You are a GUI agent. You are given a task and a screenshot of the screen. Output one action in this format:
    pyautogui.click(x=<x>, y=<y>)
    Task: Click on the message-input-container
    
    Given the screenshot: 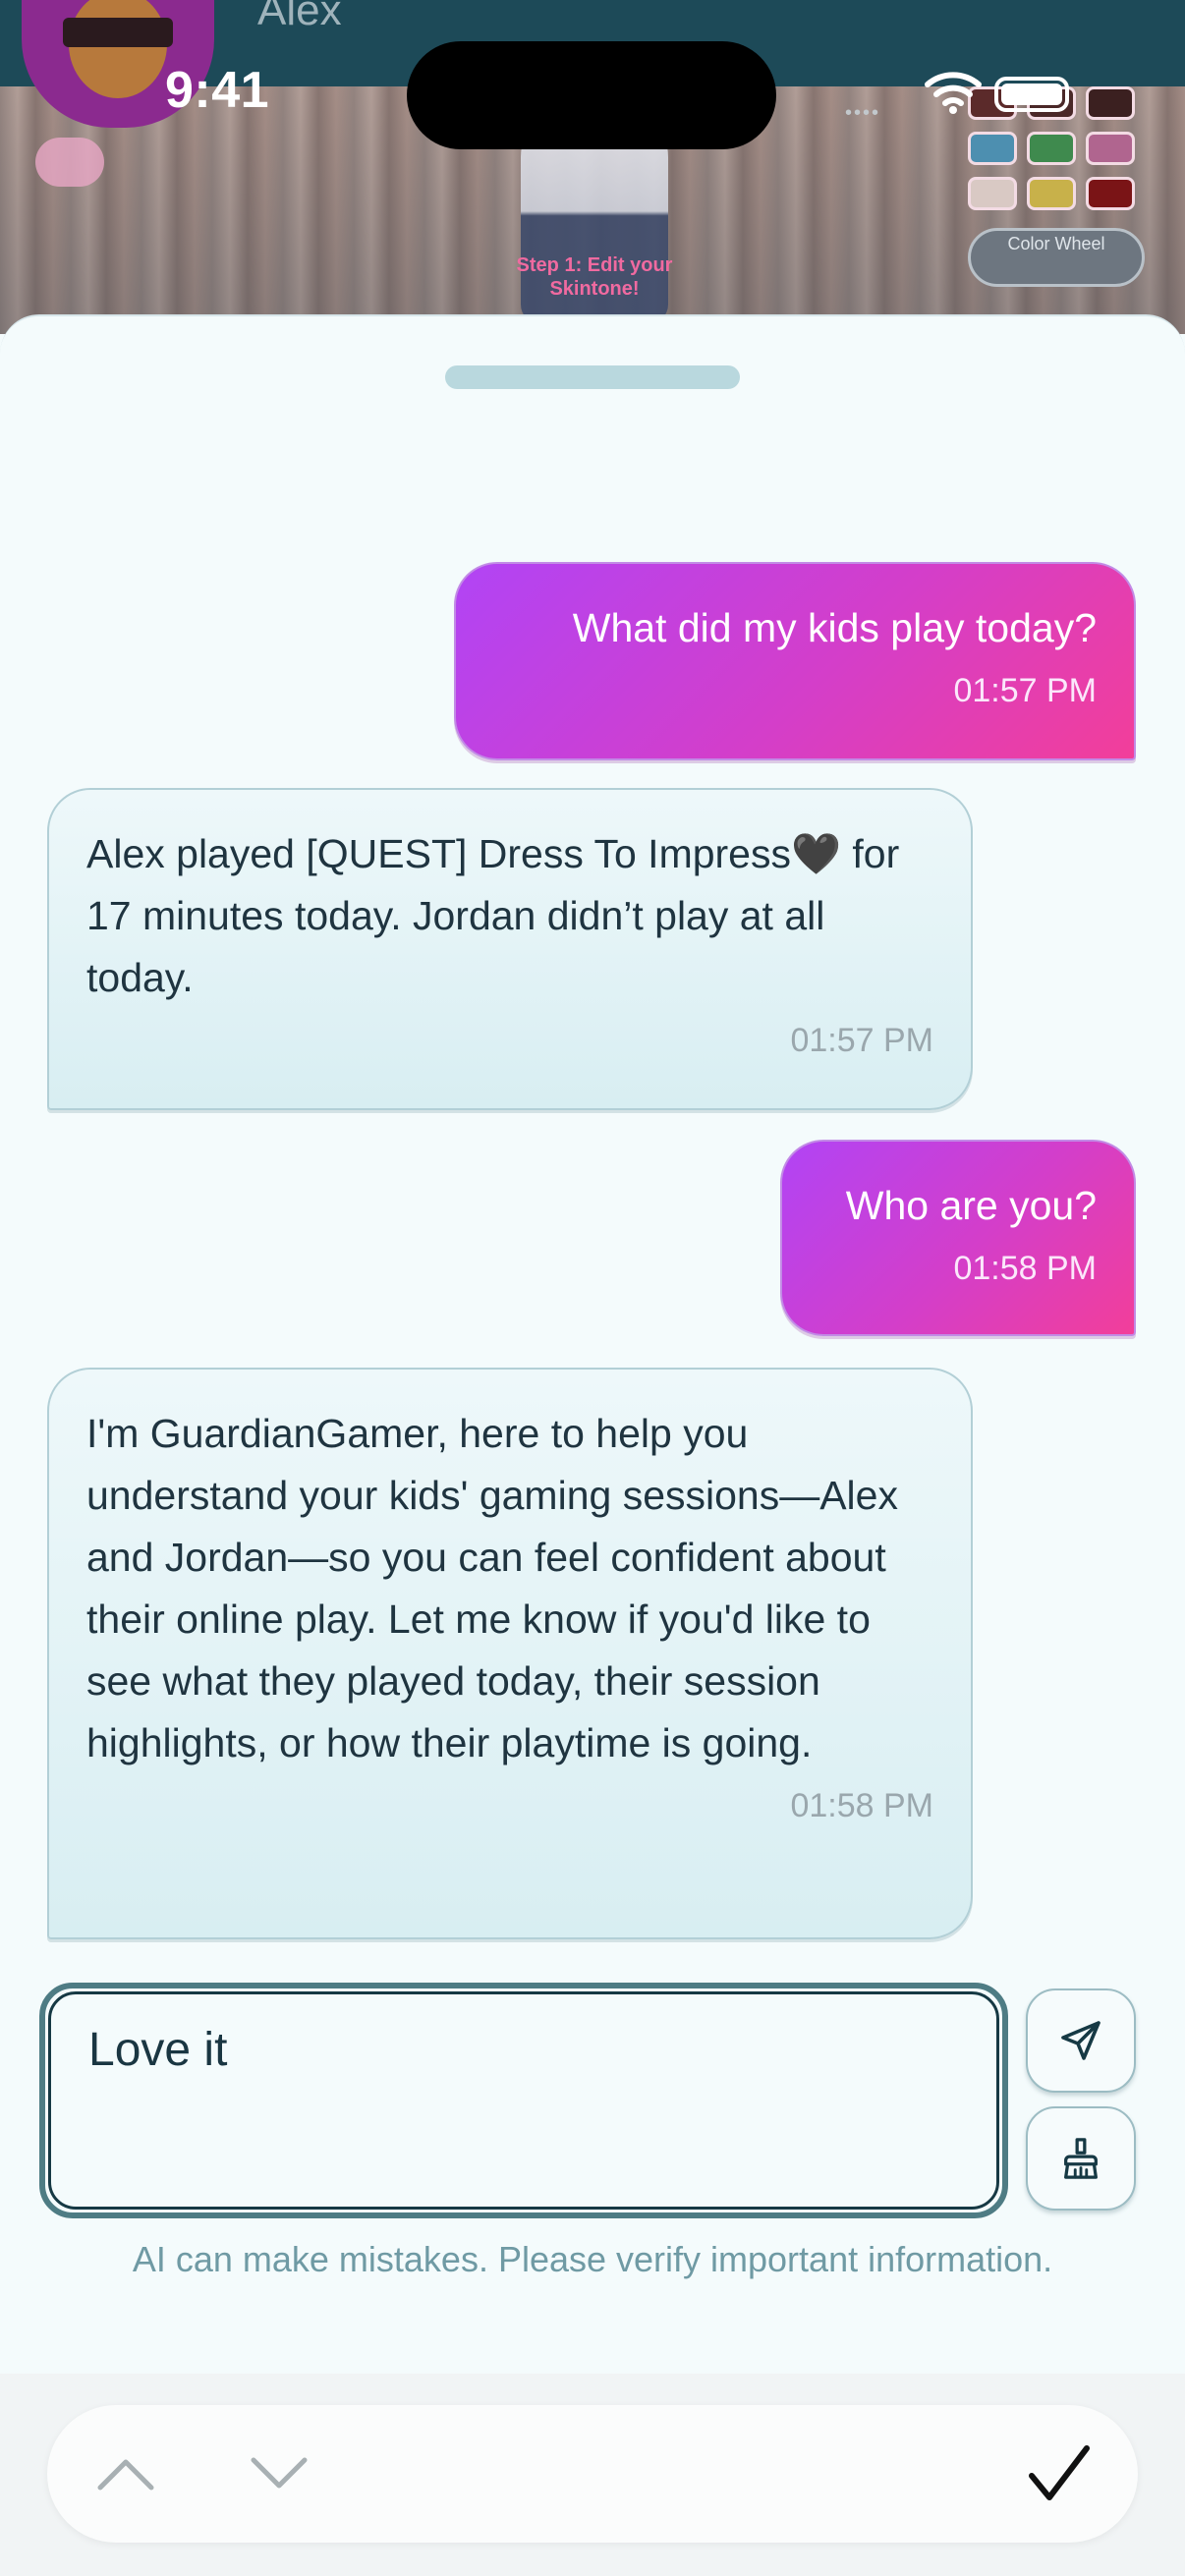 What is the action you would take?
    pyautogui.click(x=523, y=2100)
    